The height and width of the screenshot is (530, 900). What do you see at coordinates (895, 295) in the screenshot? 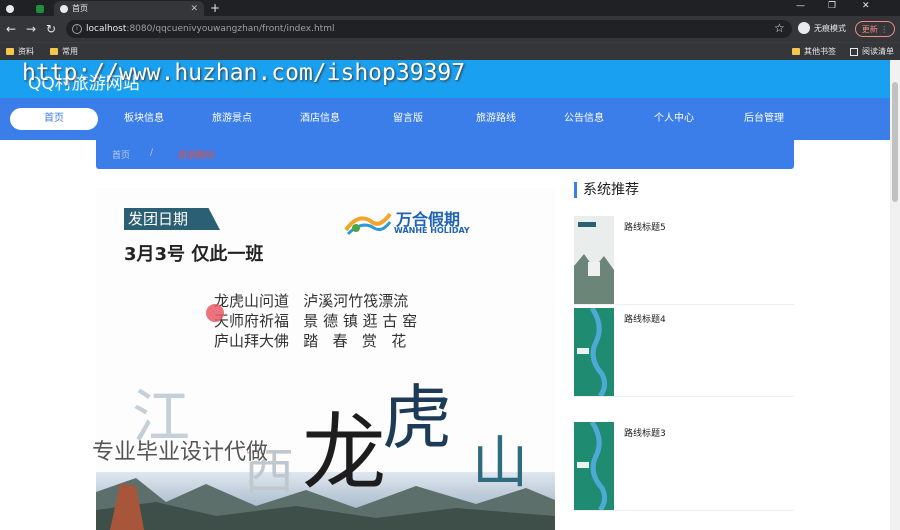
I see `page-scrollbar` at bounding box center [895, 295].